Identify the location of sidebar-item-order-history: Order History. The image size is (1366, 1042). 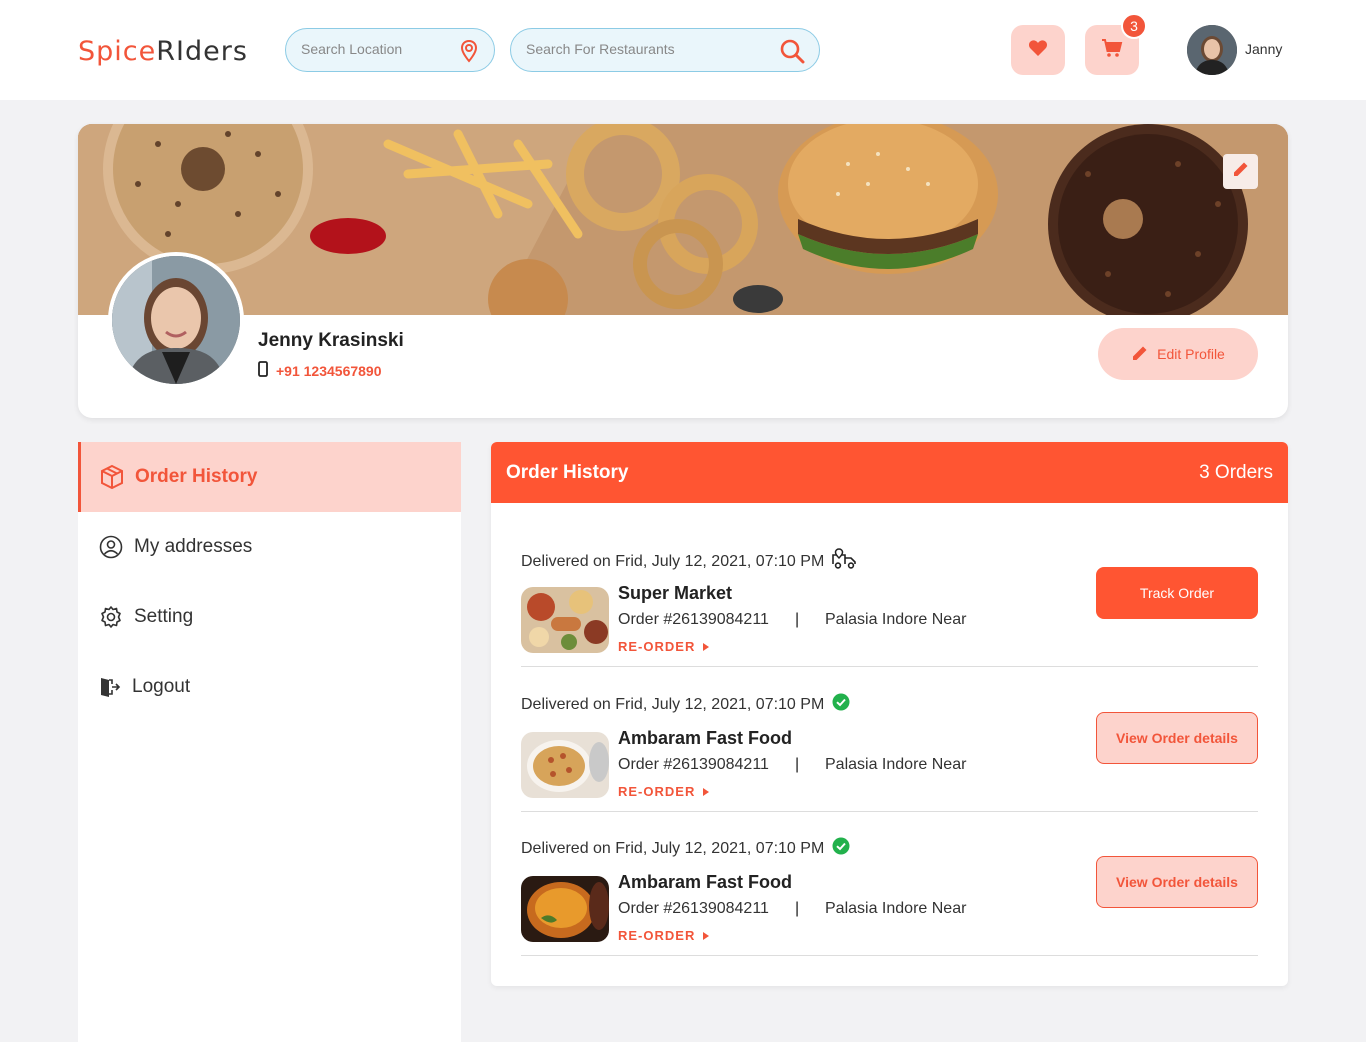
(269, 477).